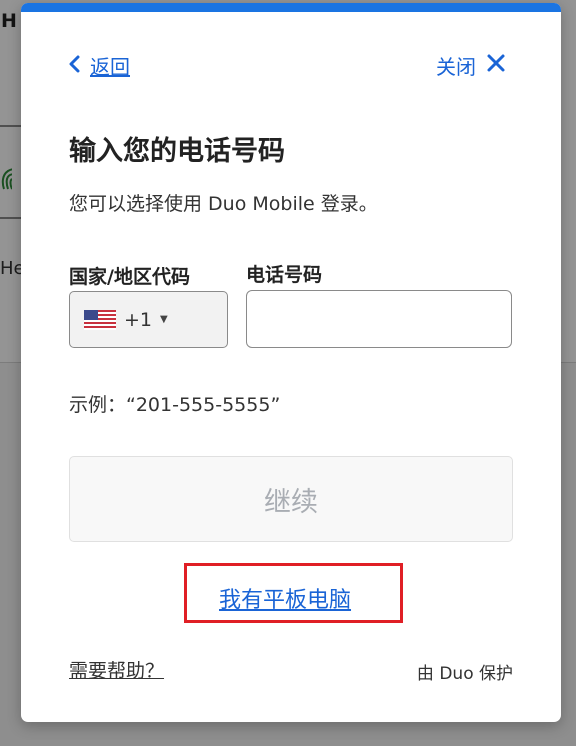 Image resolution: width=576 pixels, height=746 pixels. I want to click on close-button: 关闭, so click(471, 65).